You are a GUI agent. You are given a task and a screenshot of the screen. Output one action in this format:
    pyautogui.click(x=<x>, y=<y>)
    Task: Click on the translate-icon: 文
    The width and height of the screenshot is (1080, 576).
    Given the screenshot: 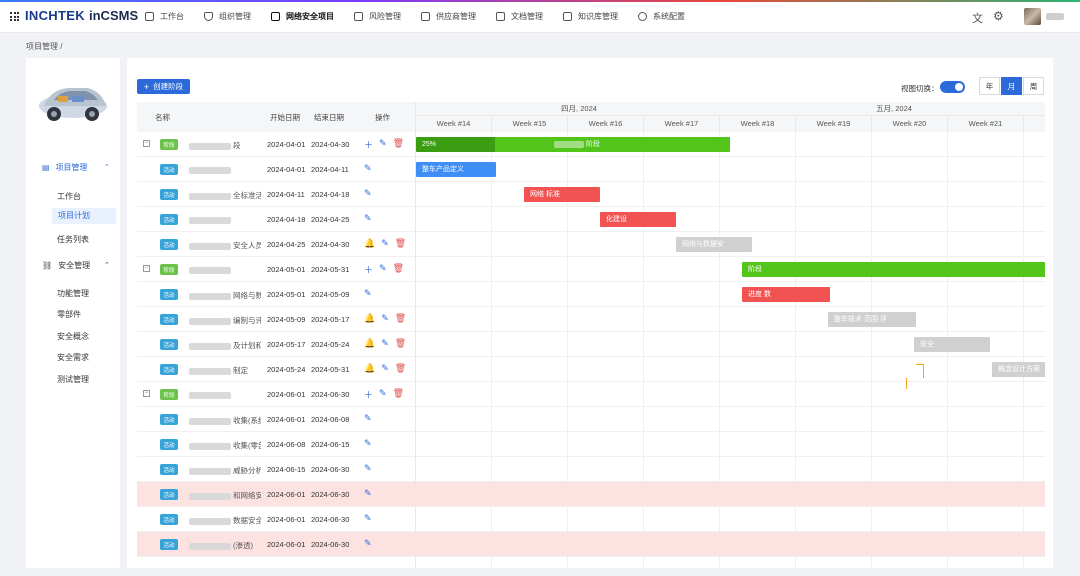 What is the action you would take?
    pyautogui.click(x=977, y=18)
    